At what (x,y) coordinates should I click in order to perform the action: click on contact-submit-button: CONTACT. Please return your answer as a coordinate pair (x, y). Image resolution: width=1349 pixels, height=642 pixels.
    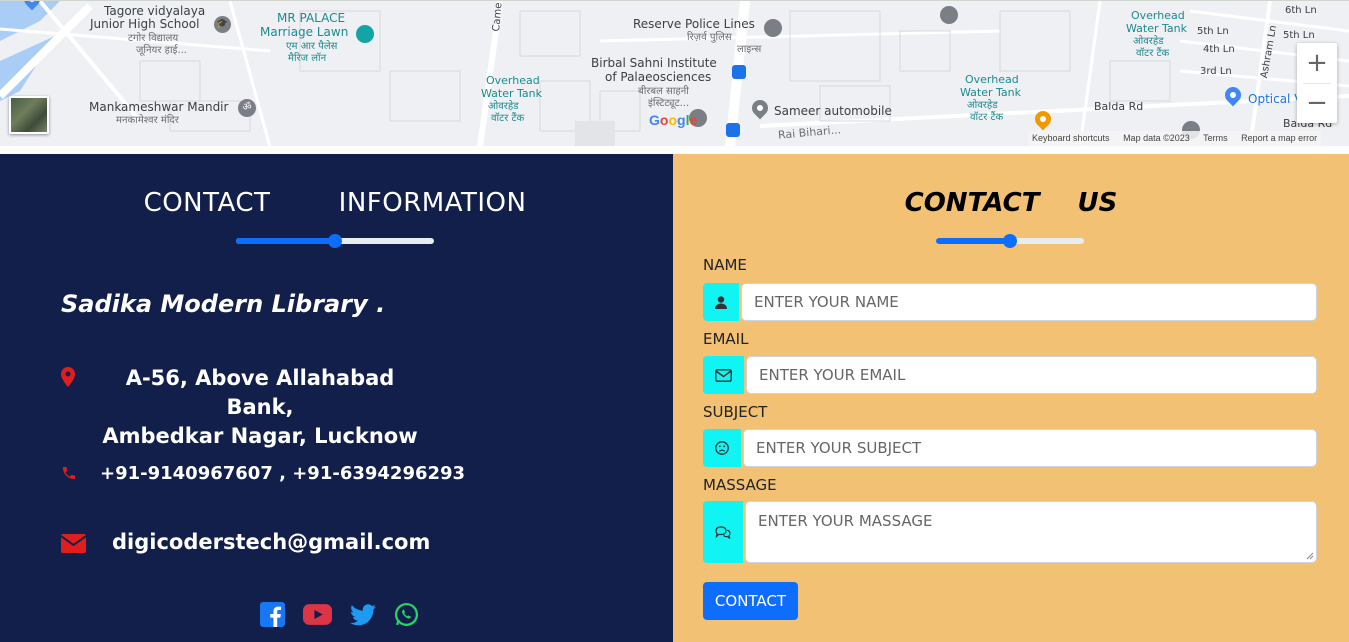
    Looking at the image, I should click on (750, 601).